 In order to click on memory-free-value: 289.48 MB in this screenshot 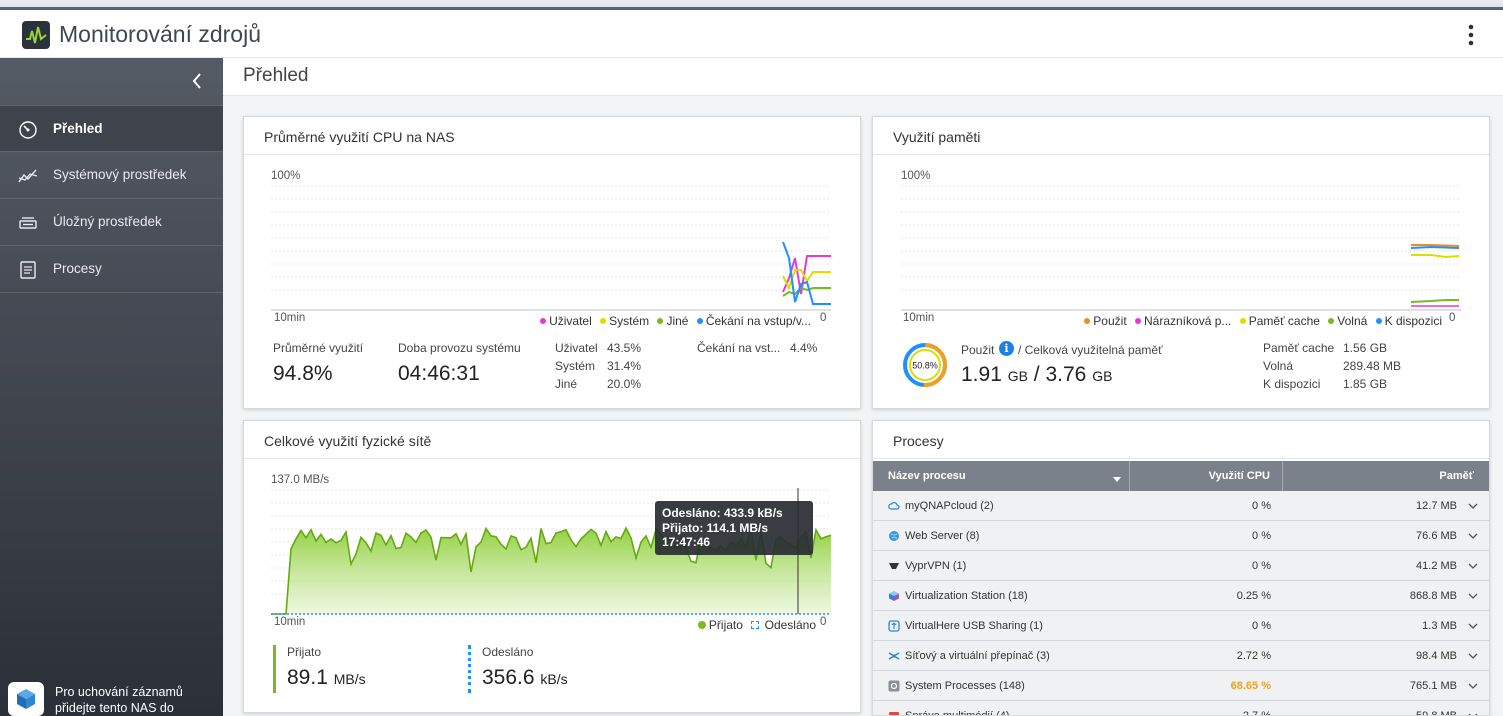, I will do `click(1372, 366)`.